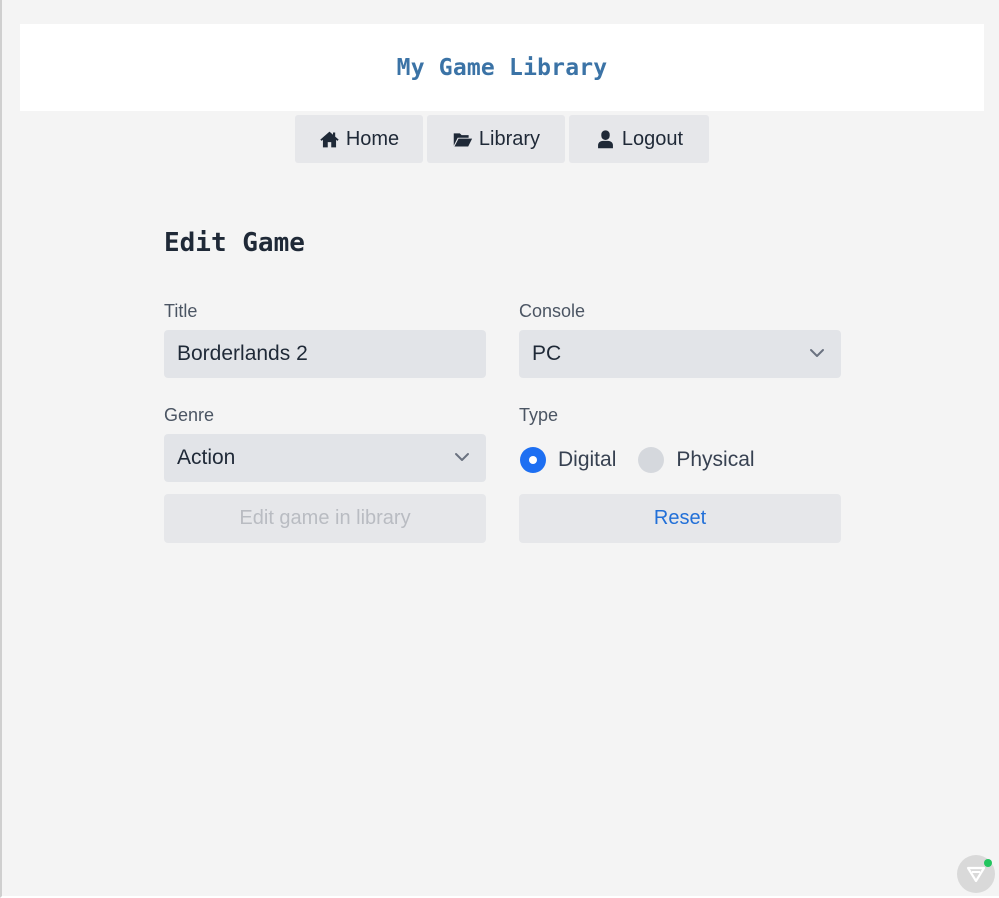 The width and height of the screenshot is (999, 898). I want to click on online-status-dot, so click(988, 863).